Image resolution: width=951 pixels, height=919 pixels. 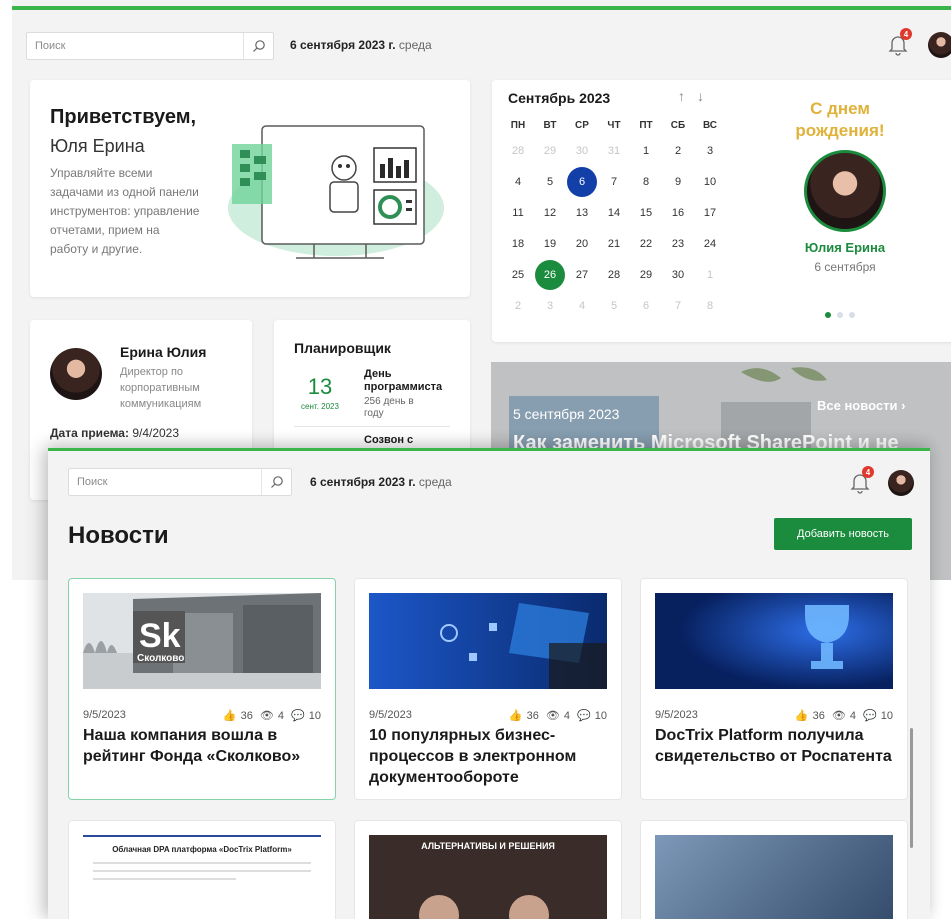 I want to click on calendar-day: 22, so click(x=646, y=244).